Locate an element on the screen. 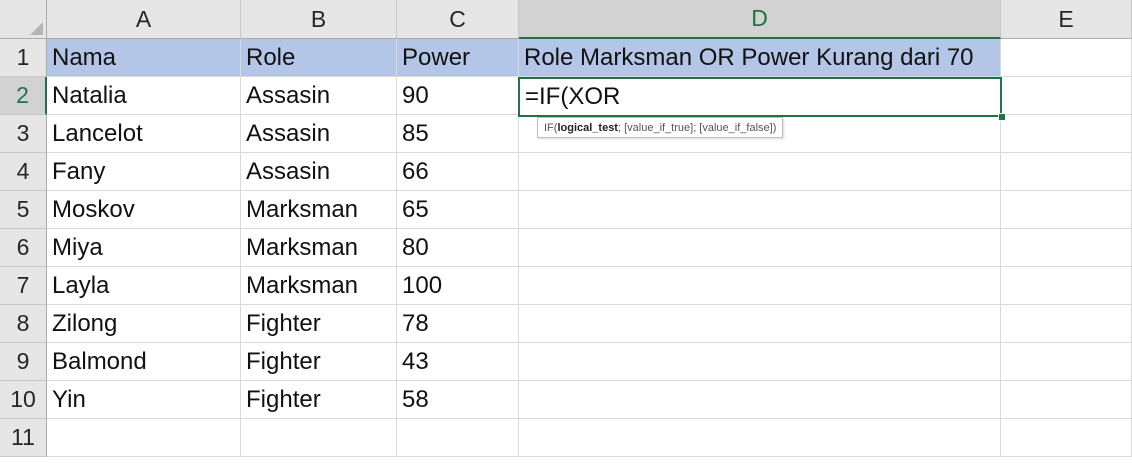 The height and width of the screenshot is (466, 1132). cell-d10 is located at coordinates (760, 400).